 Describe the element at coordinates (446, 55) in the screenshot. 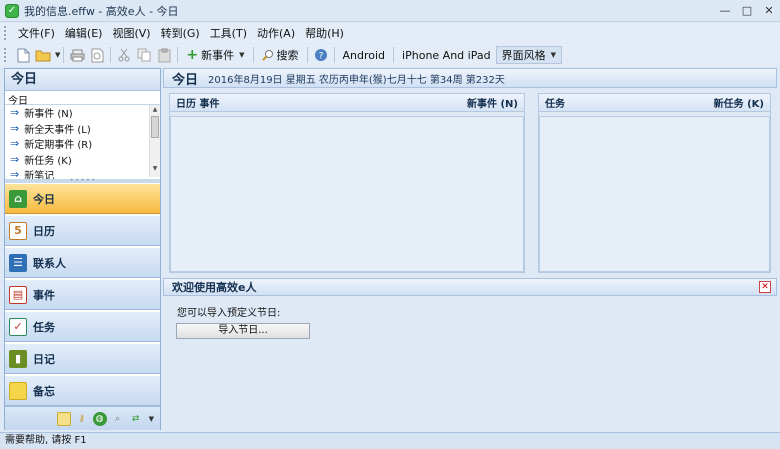

I see `iphone-ipad-button: iPhone And iPad` at that location.